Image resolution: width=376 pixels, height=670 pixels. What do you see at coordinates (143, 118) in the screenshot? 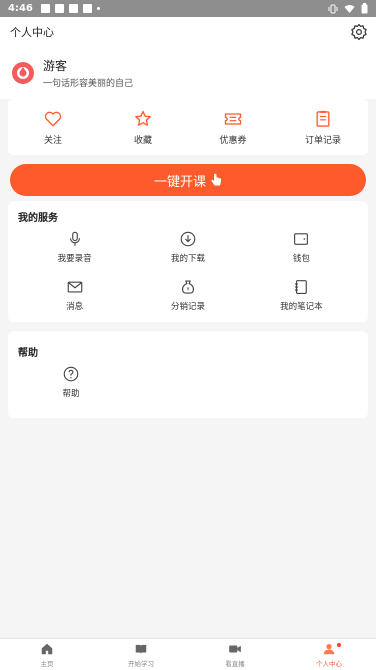
I see `star-icon` at bounding box center [143, 118].